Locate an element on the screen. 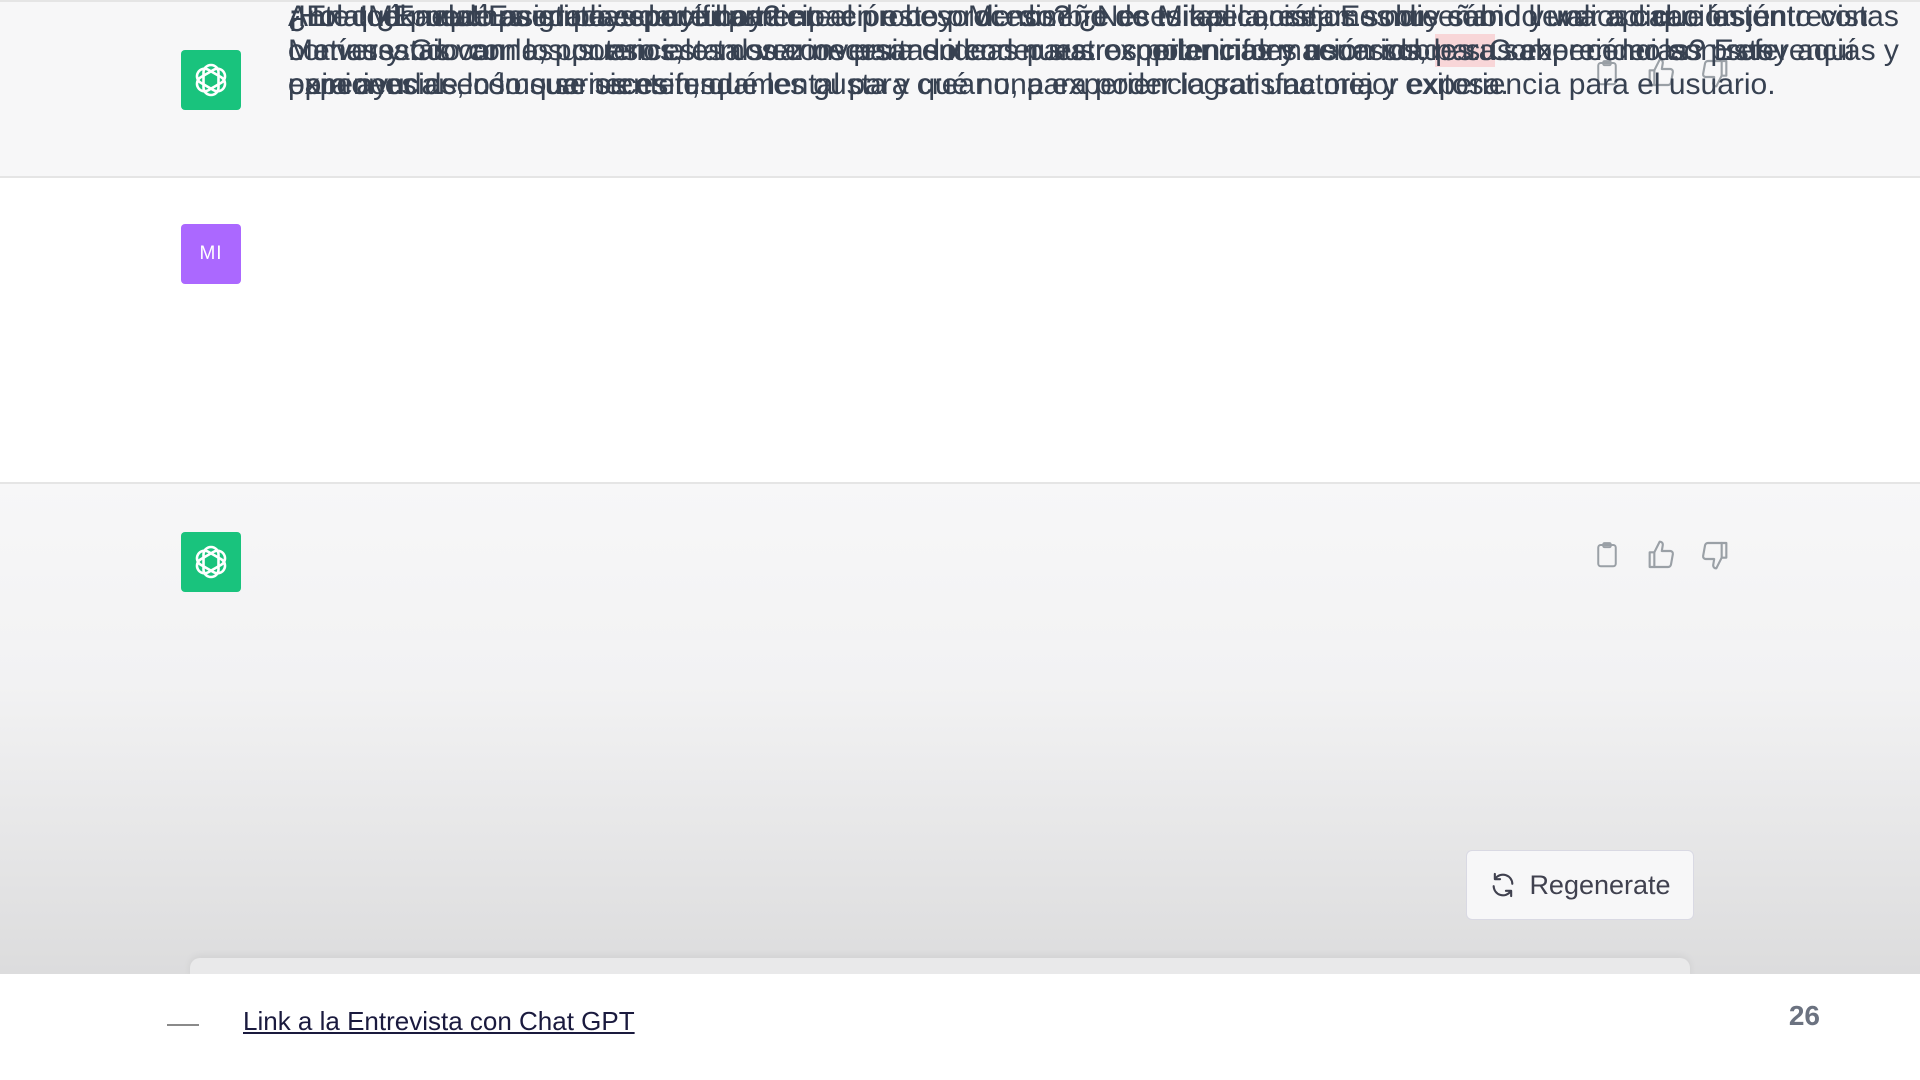  regenerate-label: Regenerate is located at coordinates (1600, 884).